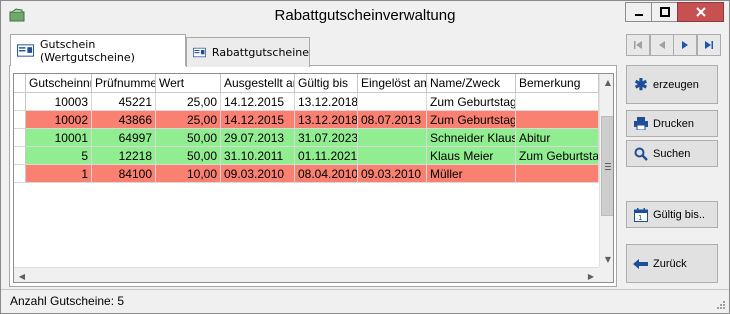 This screenshot has width=730, height=314. What do you see at coordinates (59, 102) in the screenshot?
I see `cell-gutscheinnr: 10003` at bounding box center [59, 102].